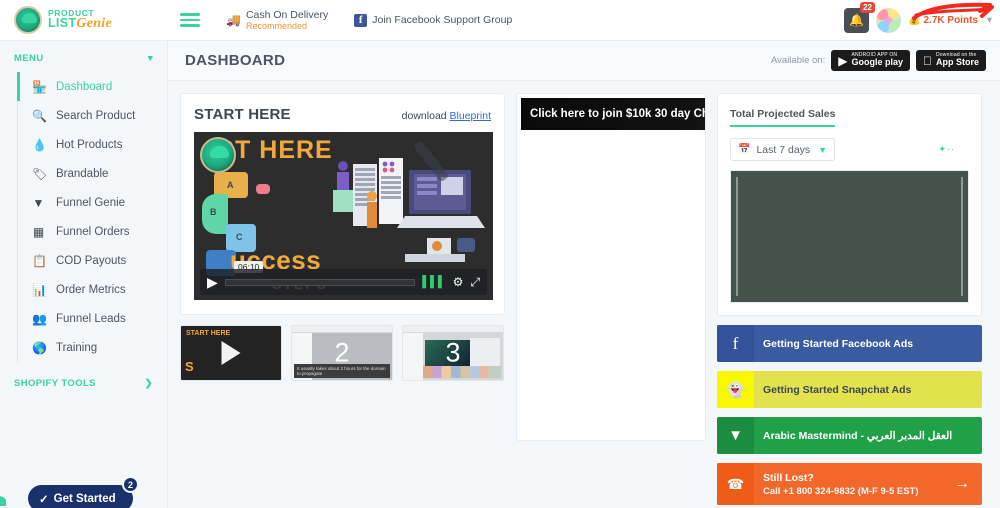 The height and width of the screenshot is (508, 1000). I want to click on sidebar-item-label: Hot Products, so click(89, 144).